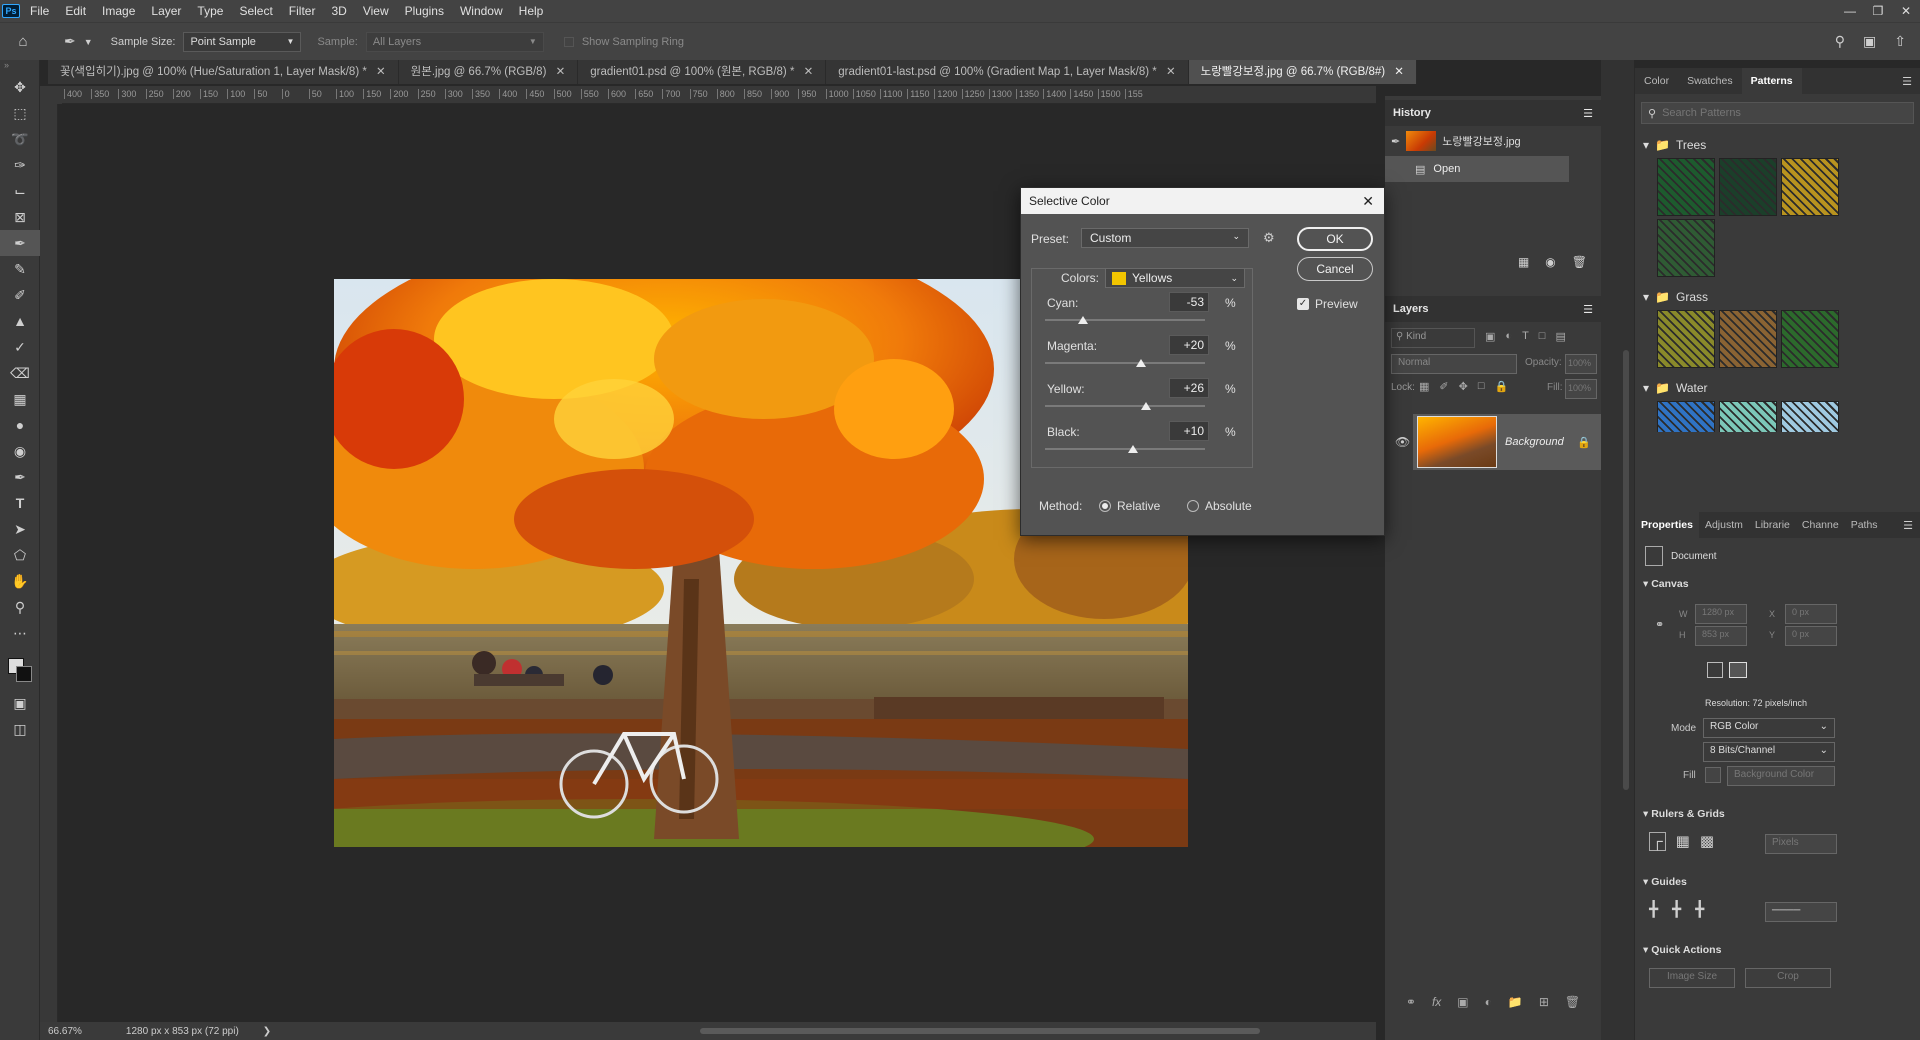  What do you see at coordinates (702, 72) in the screenshot?
I see `document-tab: gradient01.psd @ 100% (원본, RGB/8) * ✕` at bounding box center [702, 72].